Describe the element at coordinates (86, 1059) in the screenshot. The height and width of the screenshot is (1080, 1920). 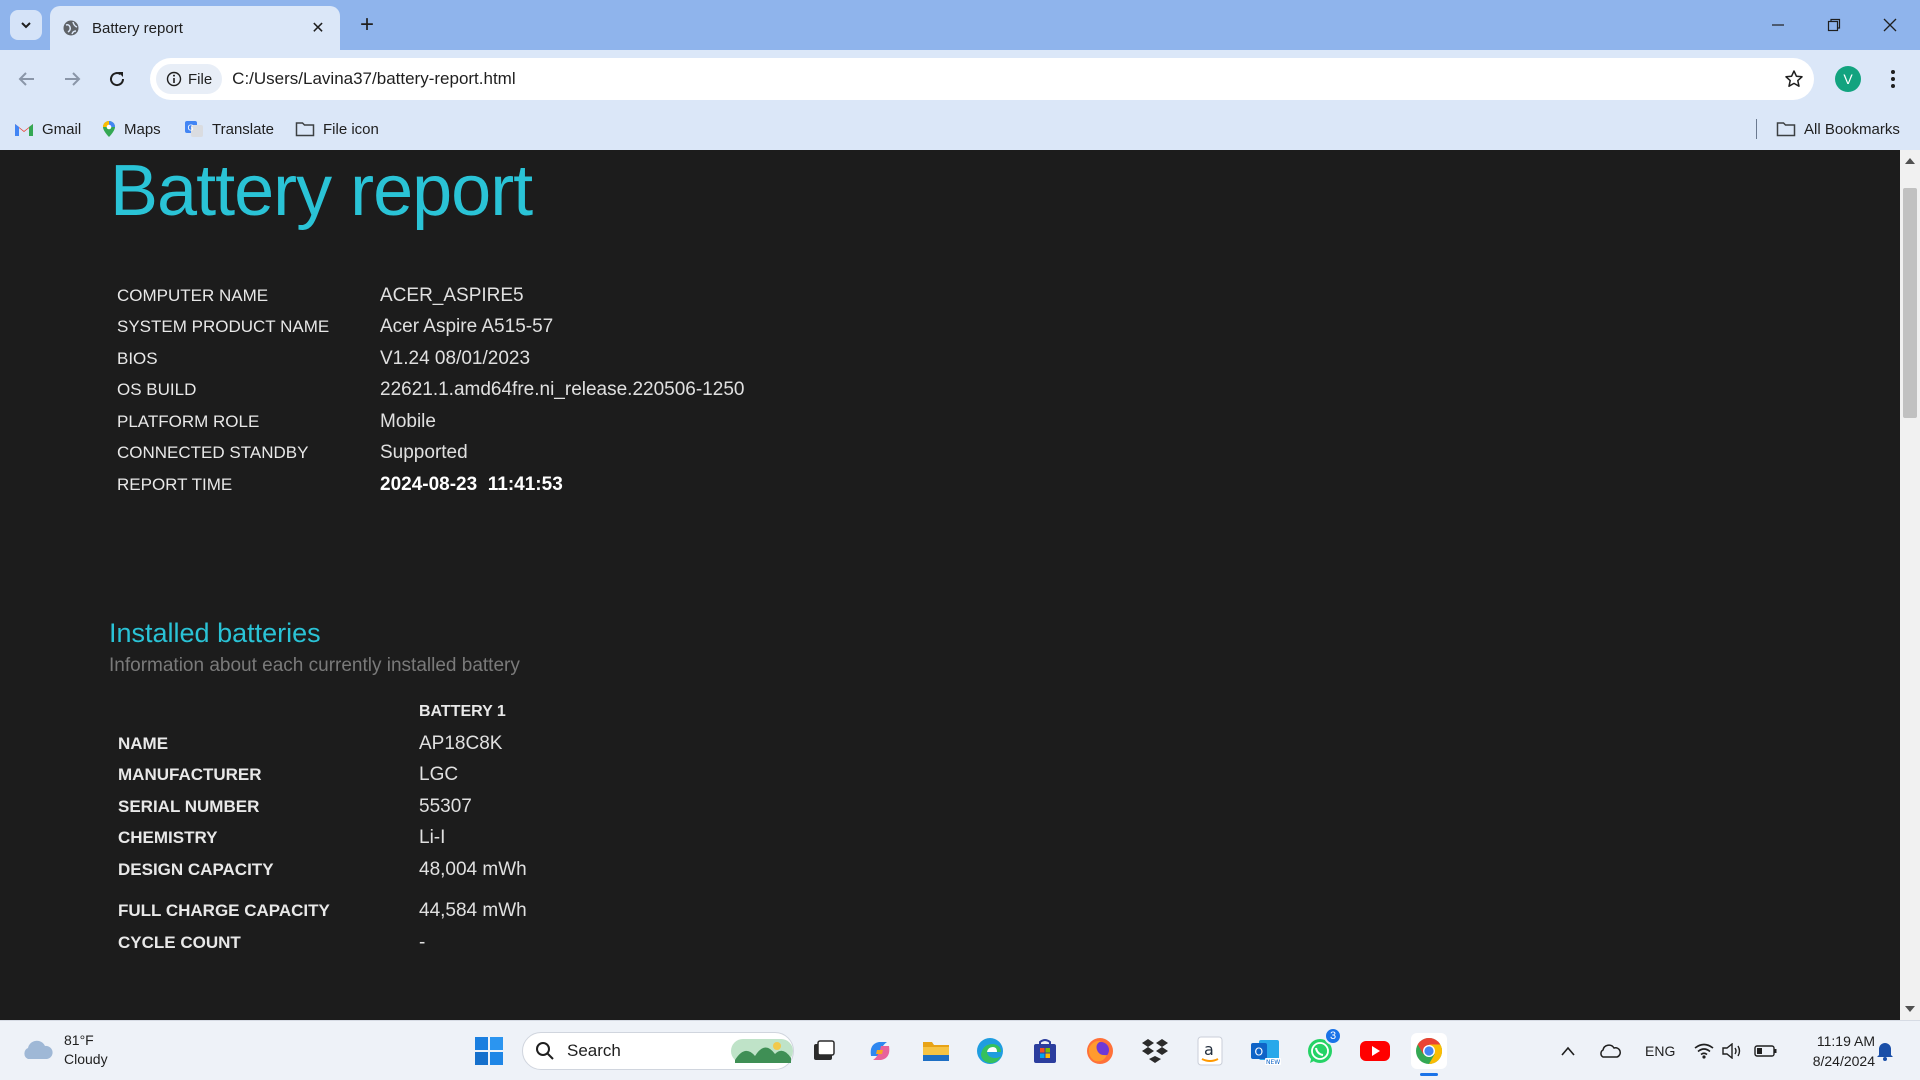
I see `weather-desc: Cloudy` at that location.